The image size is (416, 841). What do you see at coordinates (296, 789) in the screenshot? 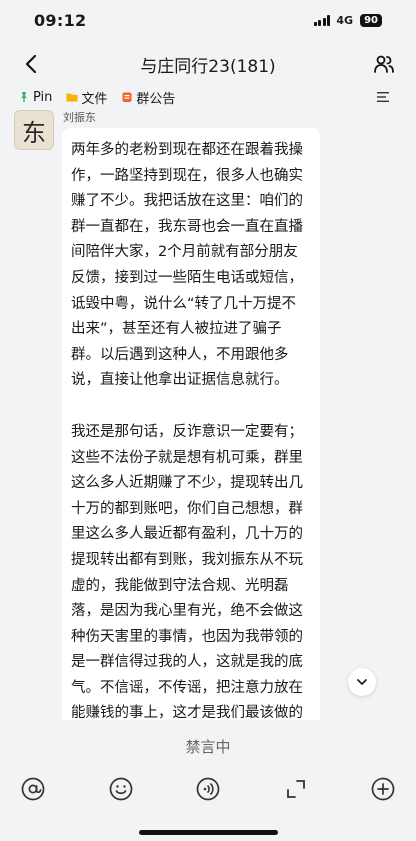
I see `expand-icon` at bounding box center [296, 789].